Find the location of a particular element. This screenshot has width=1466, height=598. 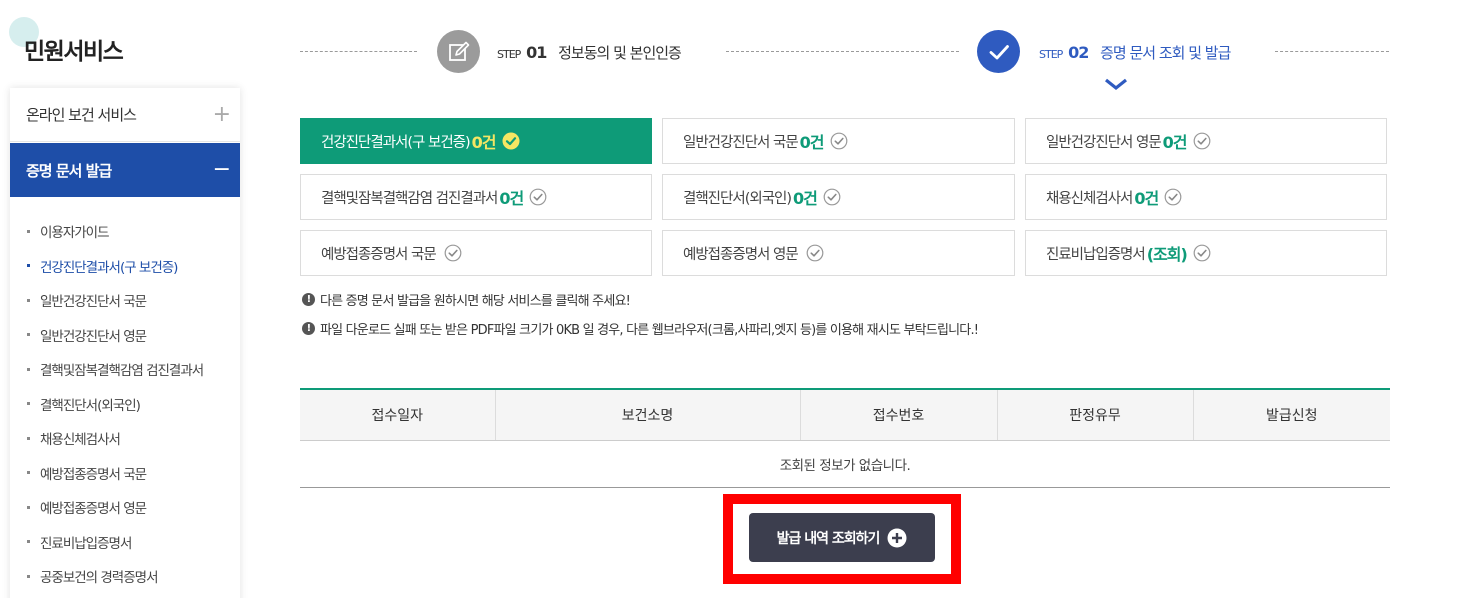

sidebar-item-health-certificate: 건강진단결과서(구 보건증) is located at coordinates (125, 266).